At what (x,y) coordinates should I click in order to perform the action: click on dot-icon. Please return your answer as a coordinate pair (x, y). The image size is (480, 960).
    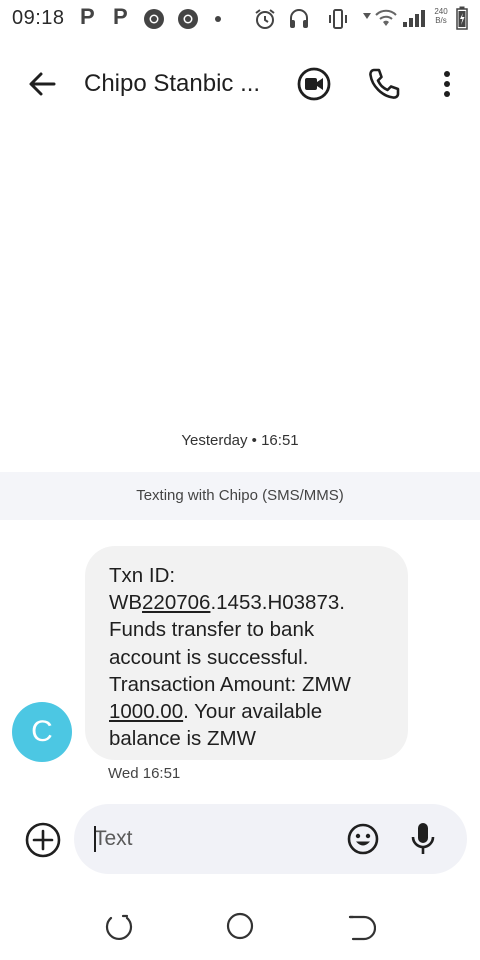
    Looking at the image, I should click on (218, 19).